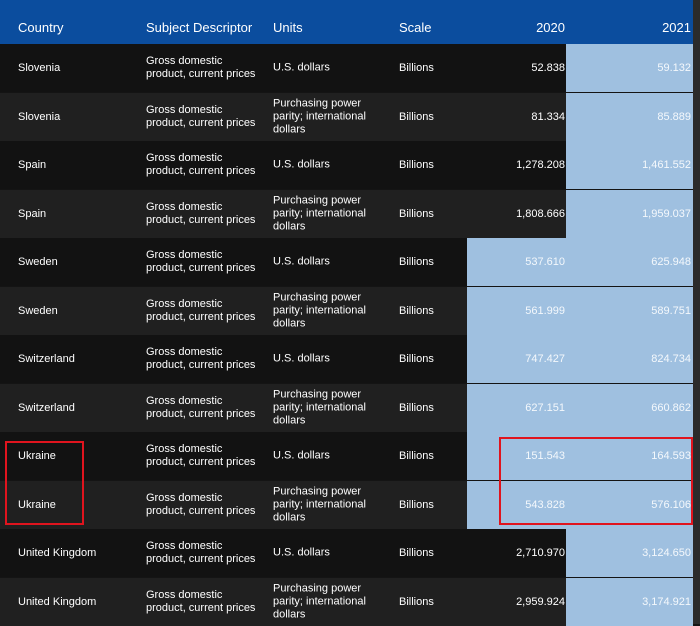 This screenshot has width=700, height=626. Describe the element at coordinates (671, 407) in the screenshot. I see `cell-2021: 660.862` at that location.